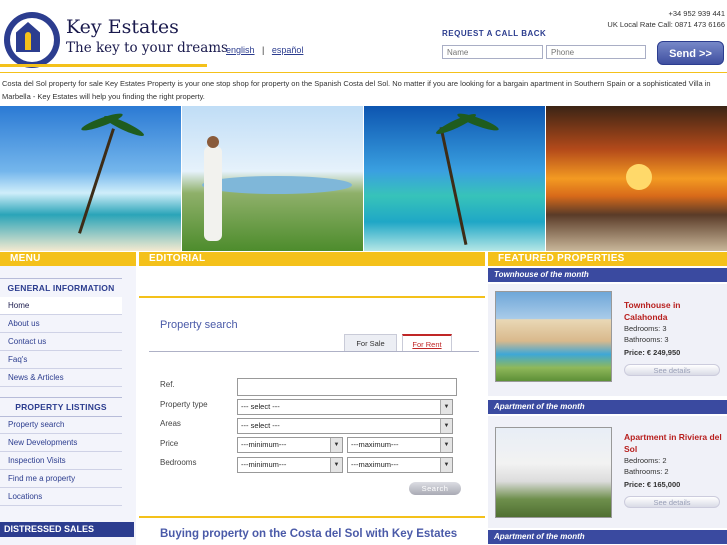 Image resolution: width=727 pixels, height=545 pixels. I want to click on distressed-sales-header: DISTRESSED SALES, so click(67, 529).